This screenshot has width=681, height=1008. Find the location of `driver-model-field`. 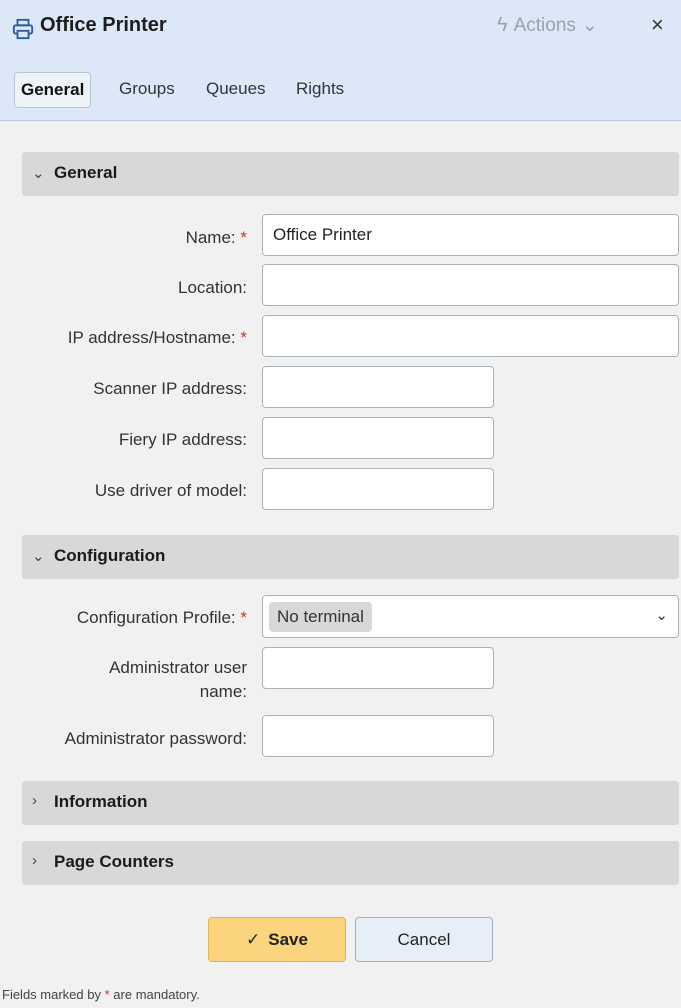

driver-model-field is located at coordinates (378, 489).